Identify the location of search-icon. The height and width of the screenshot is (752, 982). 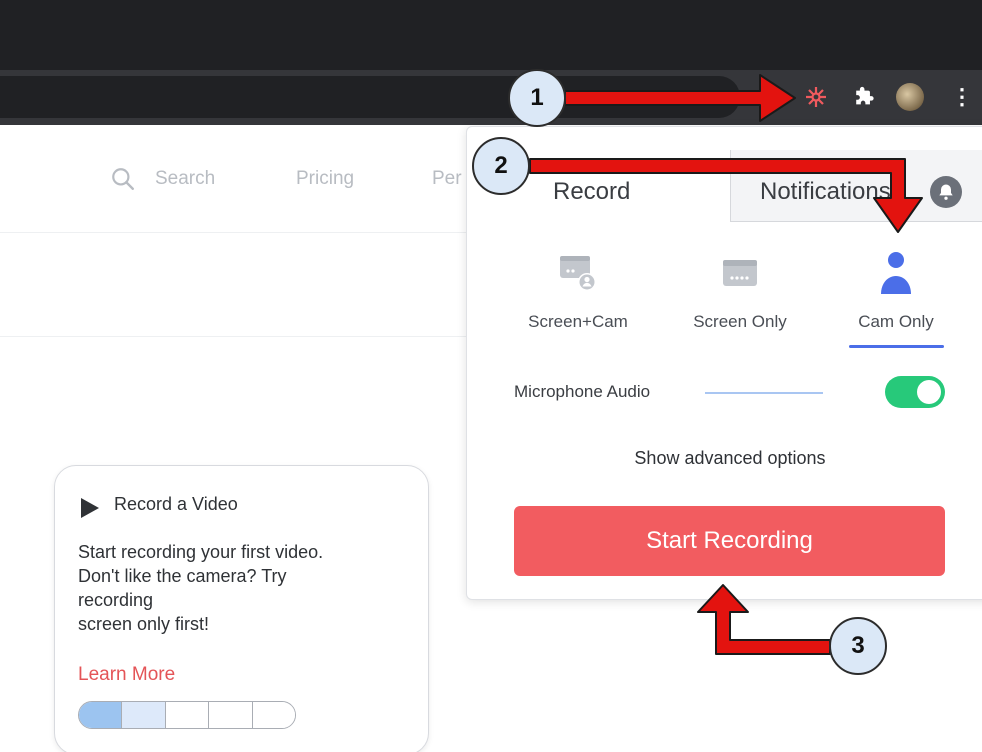
(123, 179).